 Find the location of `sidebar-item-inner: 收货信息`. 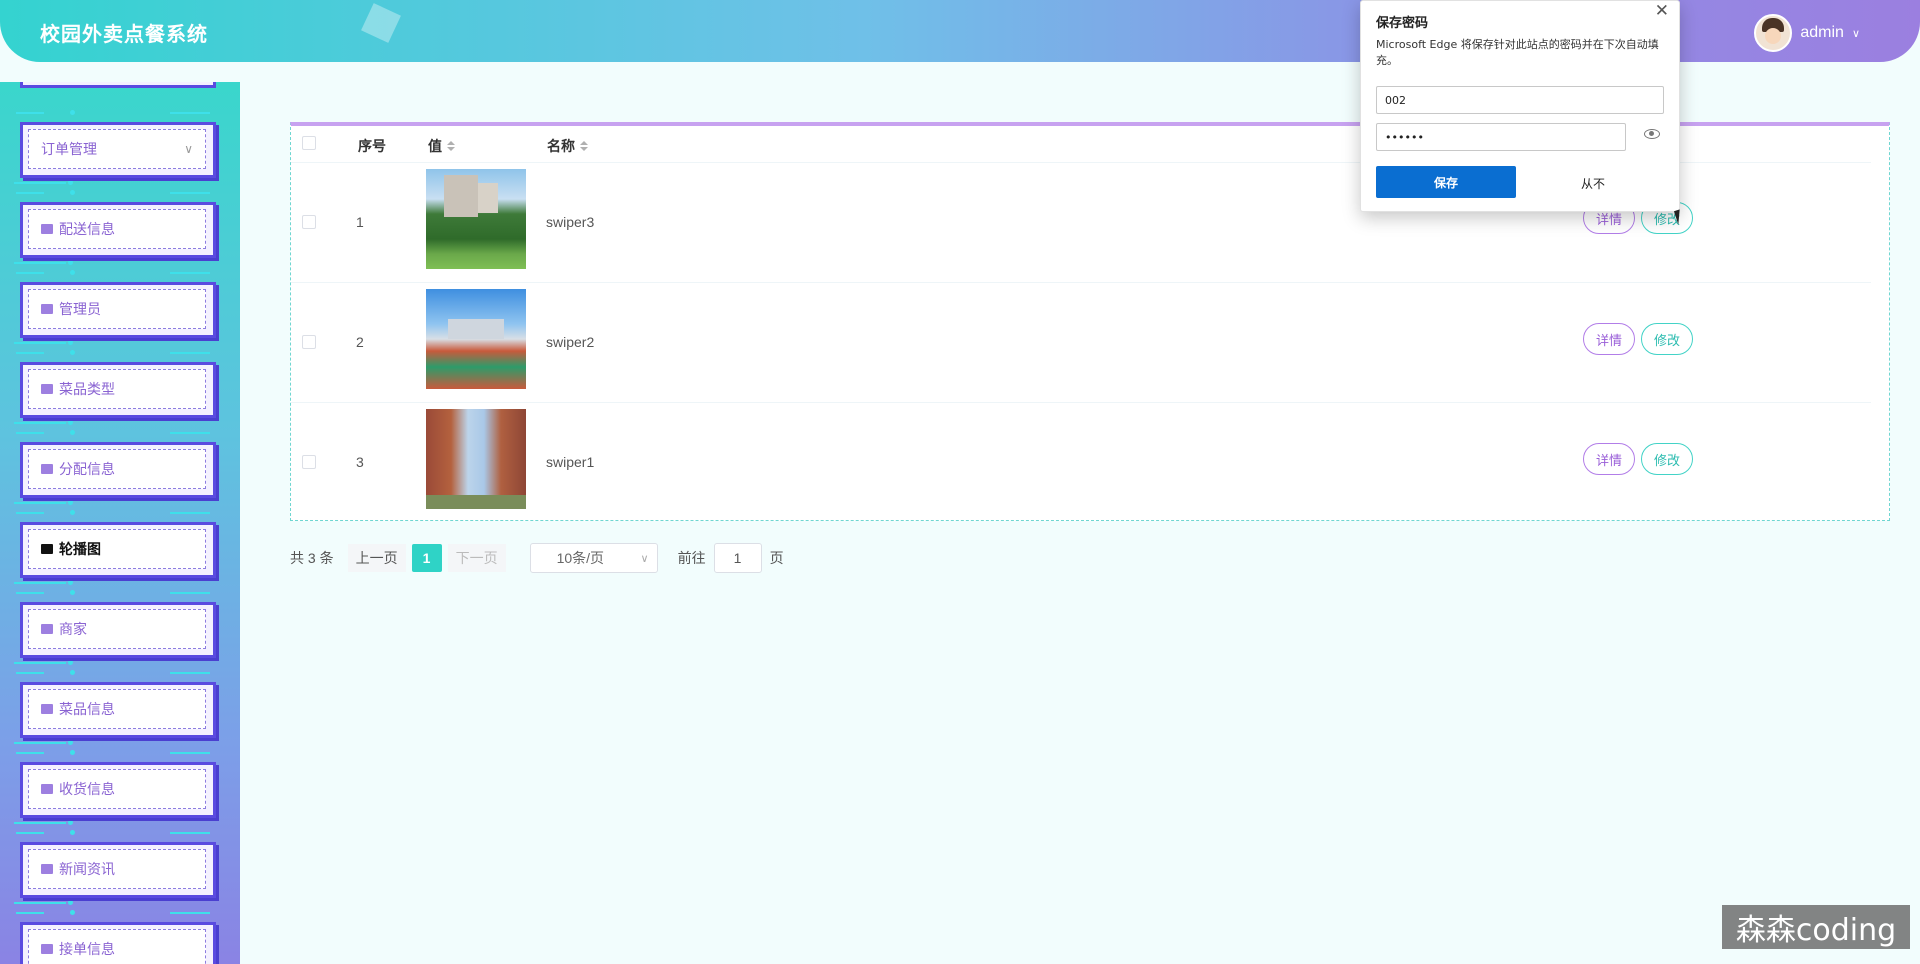

sidebar-item-inner: 收货信息 is located at coordinates (117, 789).